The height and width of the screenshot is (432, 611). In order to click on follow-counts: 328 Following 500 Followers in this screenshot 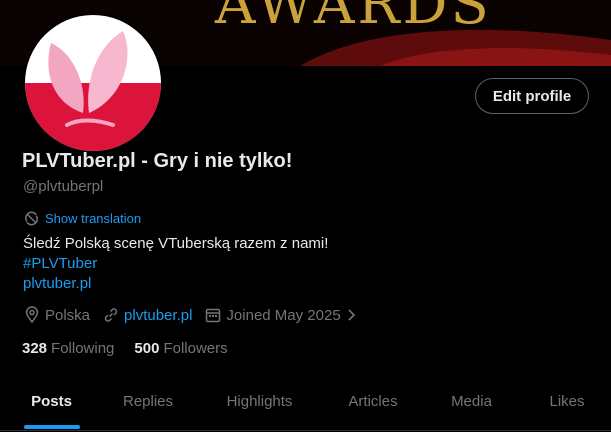, I will do `click(135, 348)`.